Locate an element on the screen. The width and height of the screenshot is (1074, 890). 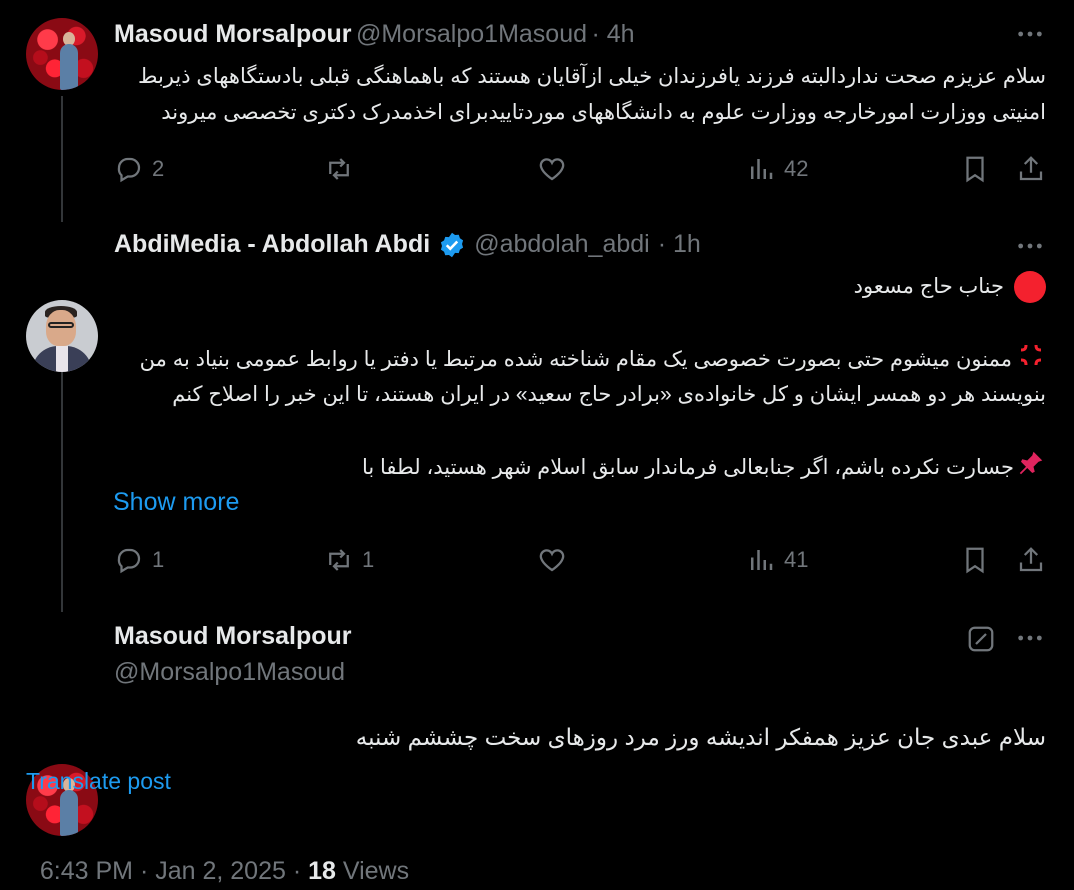
reply-button: 1 is located at coordinates (139, 560).